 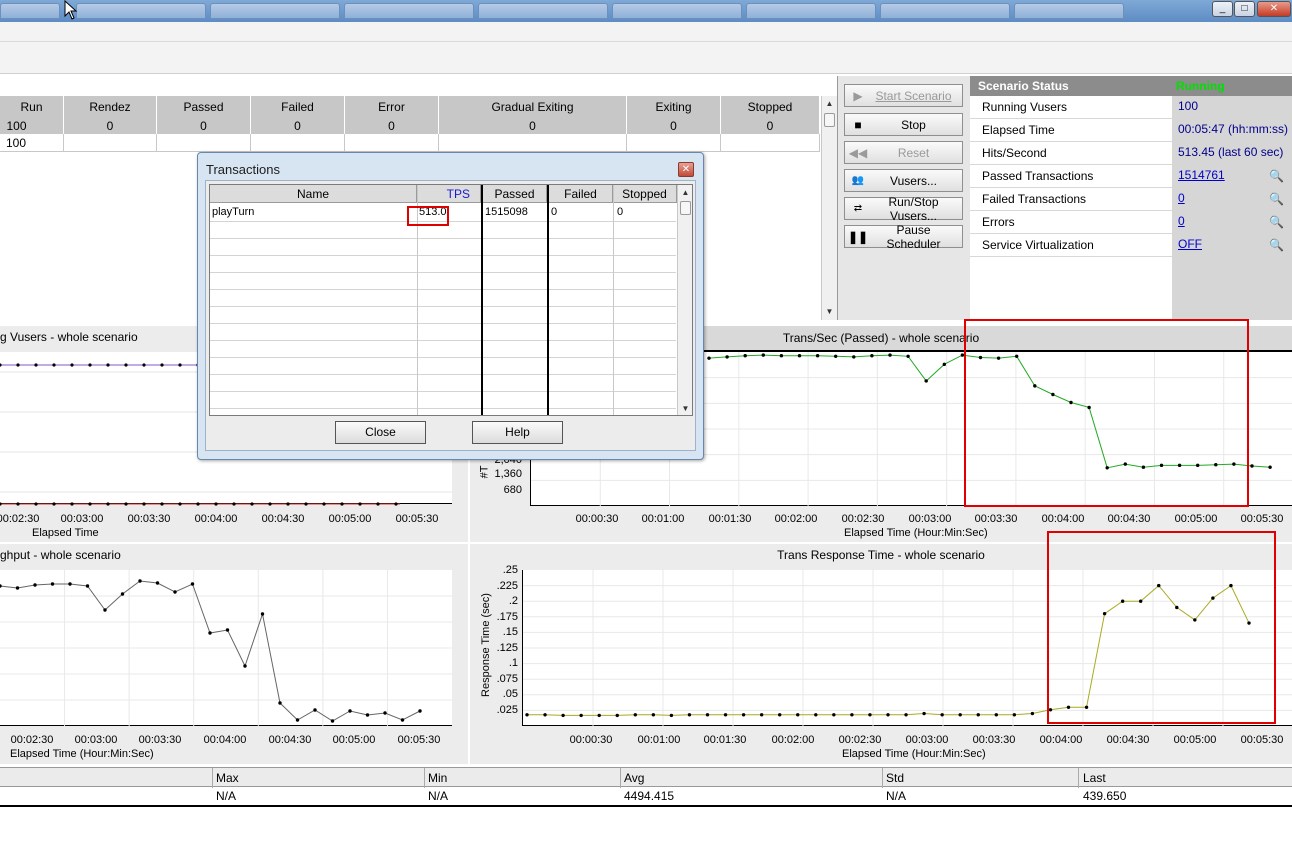 I want to click on play-icon: ▶, so click(x=858, y=95).